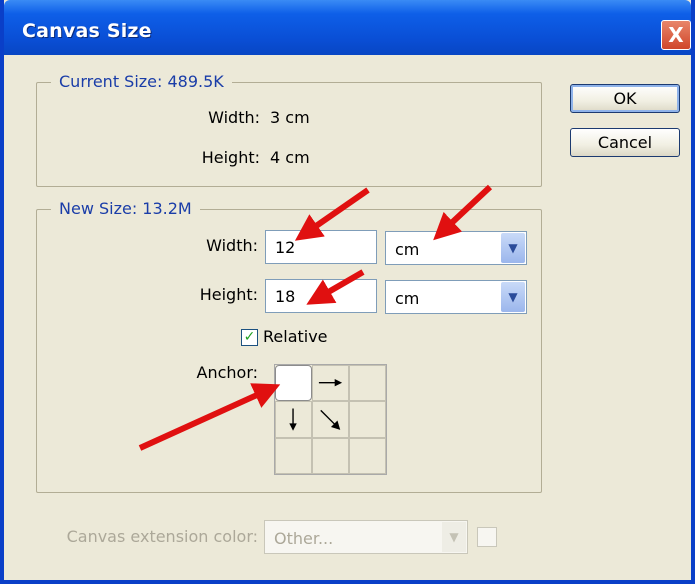 The width and height of the screenshot is (696, 585). Describe the element at coordinates (367, 383) in the screenshot. I see `anchor-top-right` at that location.